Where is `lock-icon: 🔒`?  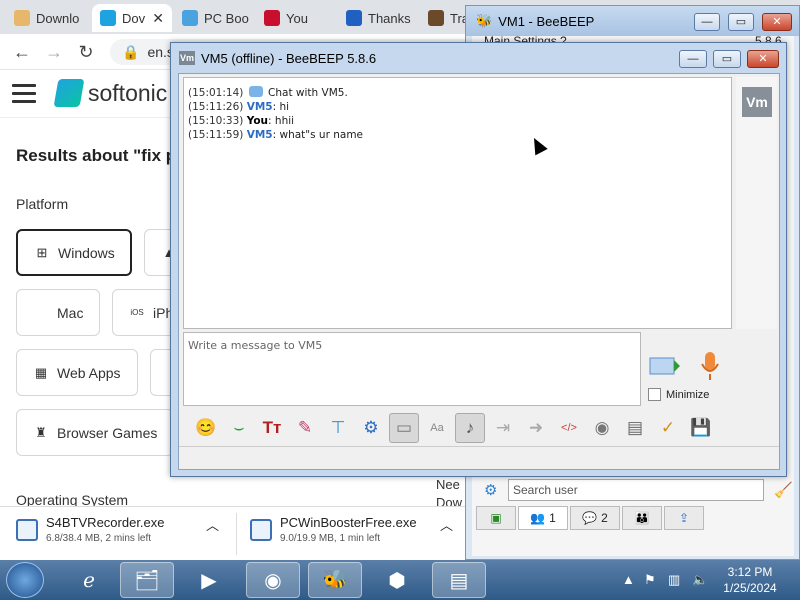
lock-icon: 🔒 is located at coordinates (131, 51).